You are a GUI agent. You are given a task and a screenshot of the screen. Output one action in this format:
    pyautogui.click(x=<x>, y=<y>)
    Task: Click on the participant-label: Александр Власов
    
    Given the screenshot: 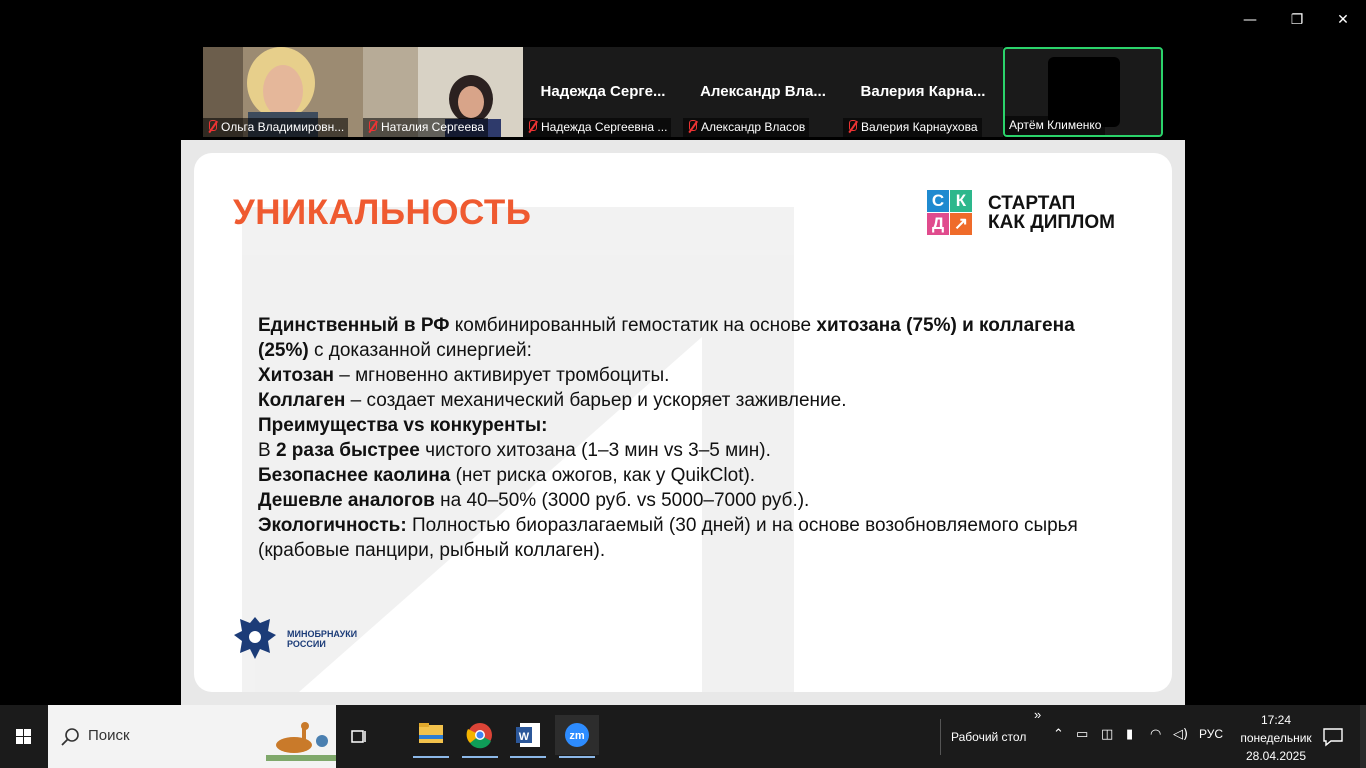 What is the action you would take?
    pyautogui.click(x=746, y=127)
    